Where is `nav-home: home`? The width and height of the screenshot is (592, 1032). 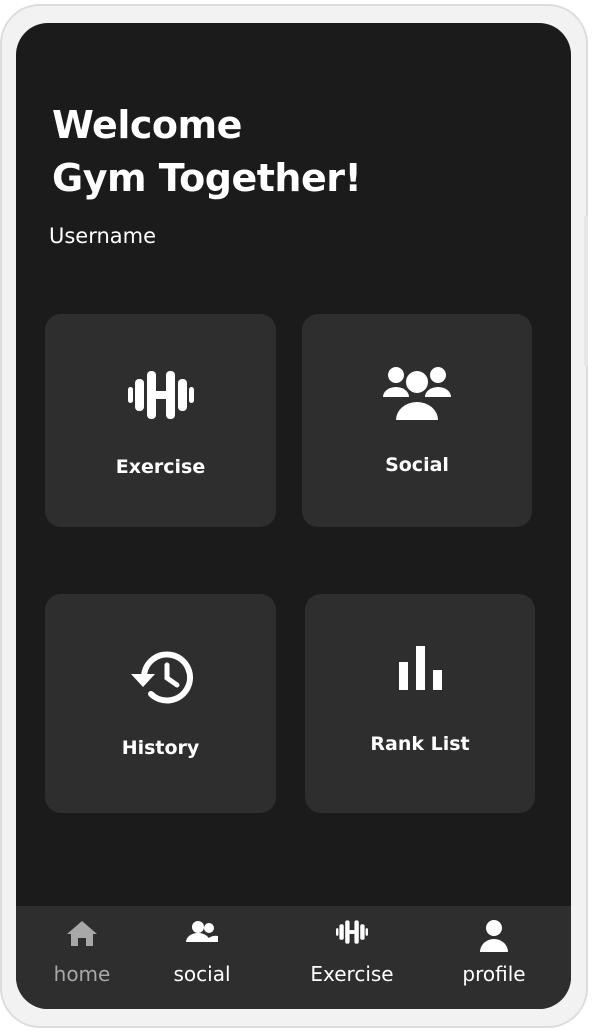 nav-home: home is located at coordinates (82, 957).